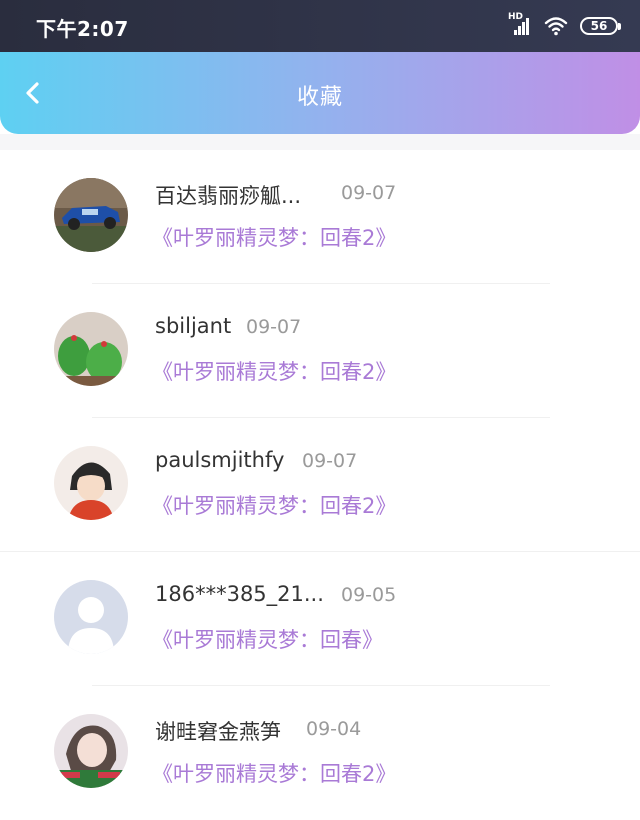  I want to click on user-name: paulsmjithfy, so click(220, 460).